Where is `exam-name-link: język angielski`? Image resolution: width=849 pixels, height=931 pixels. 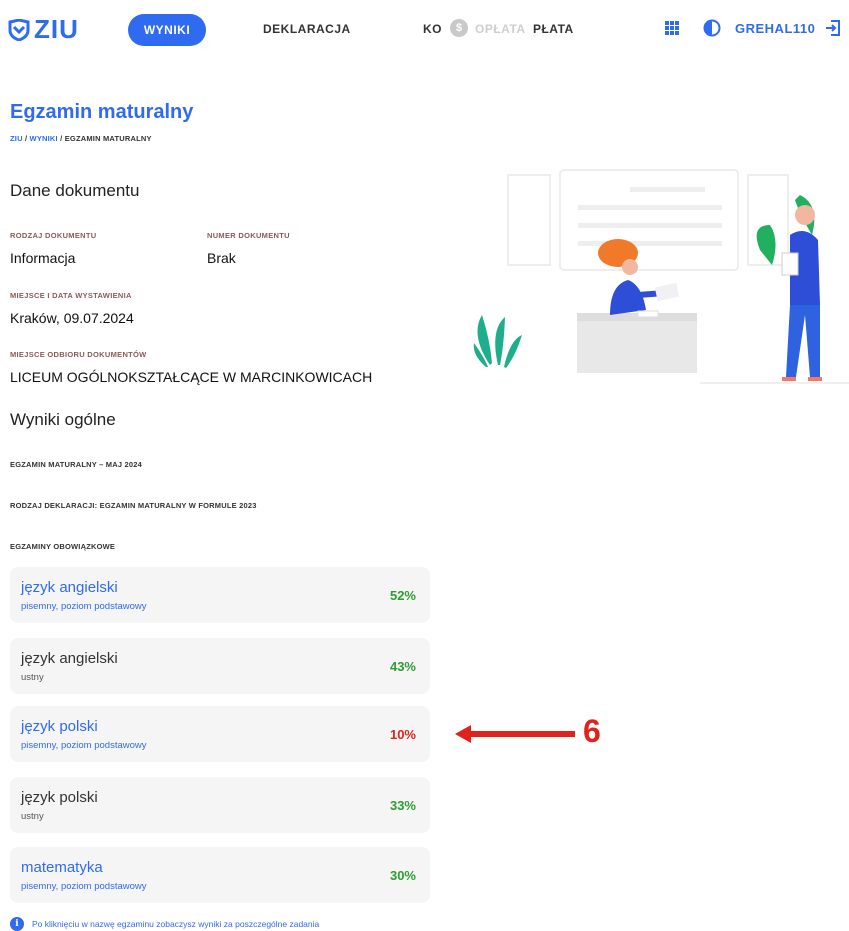 exam-name-link: język angielski is located at coordinates (69, 587).